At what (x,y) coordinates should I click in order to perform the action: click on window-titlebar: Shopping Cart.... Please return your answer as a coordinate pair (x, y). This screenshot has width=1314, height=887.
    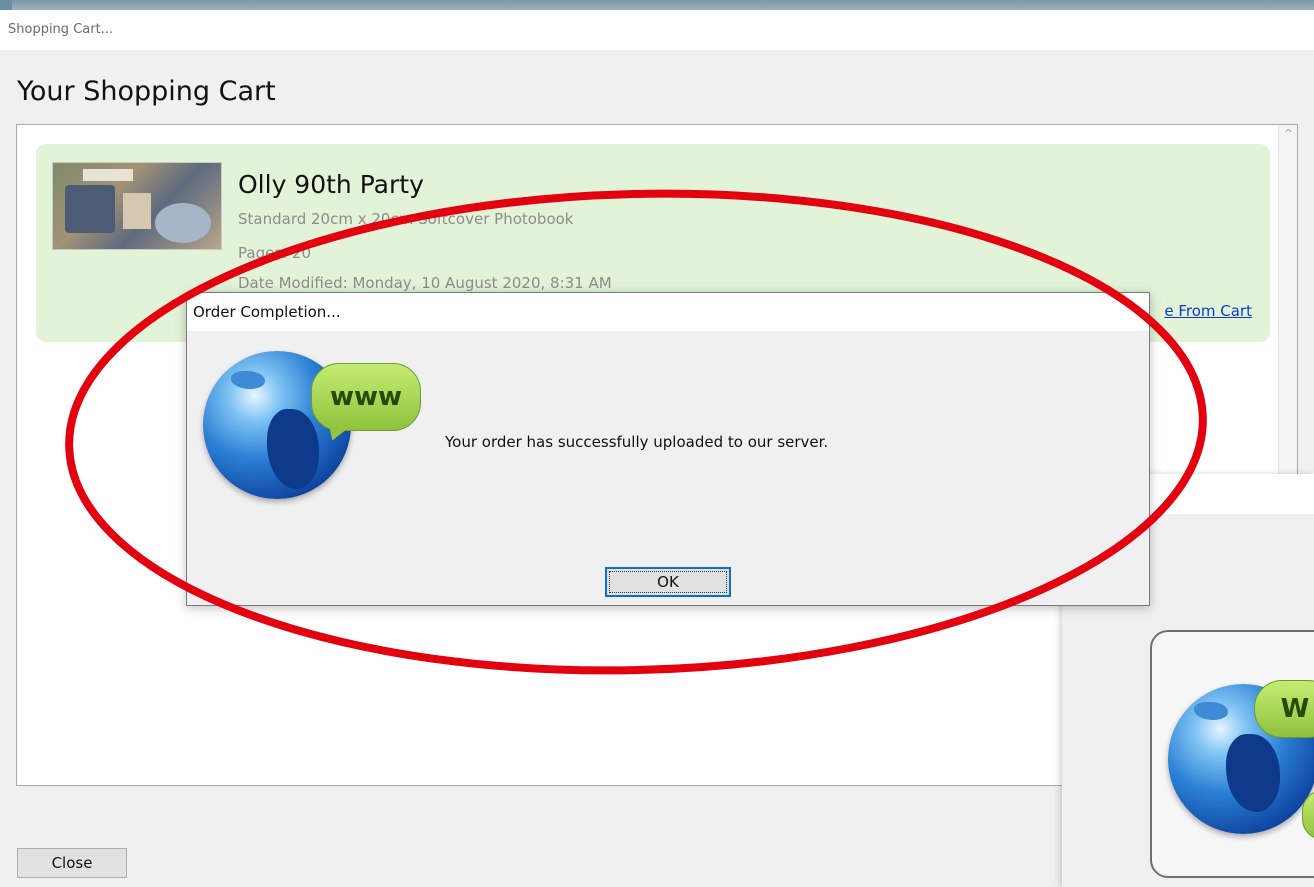
    Looking at the image, I should click on (657, 30).